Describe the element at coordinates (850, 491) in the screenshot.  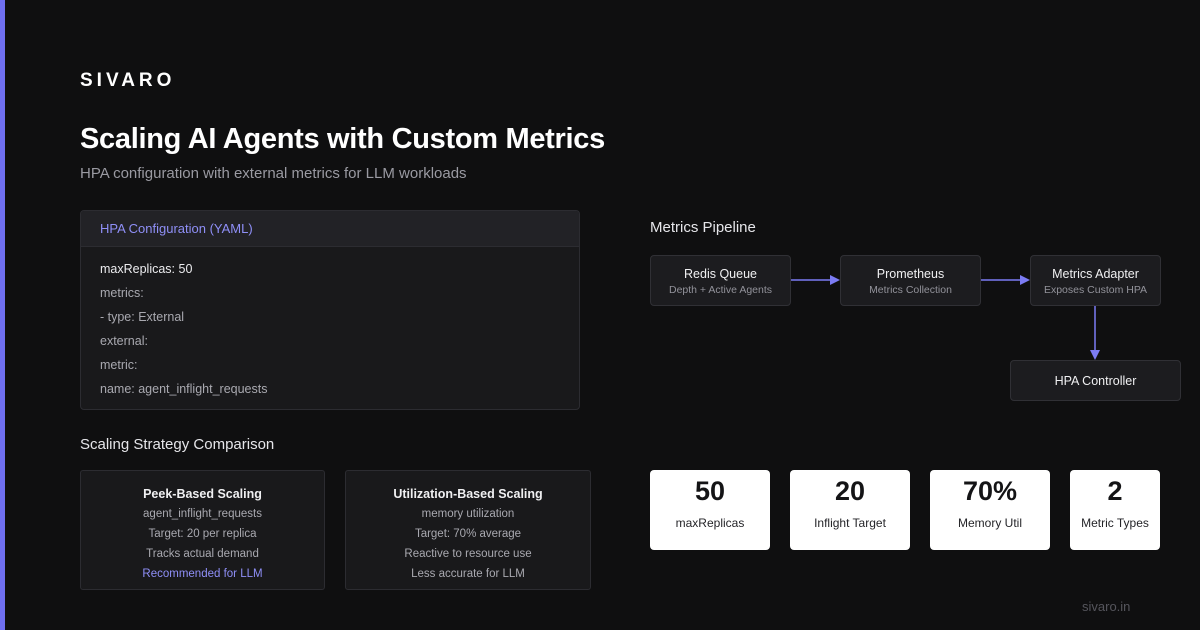
I see `stat-value: 20` at that location.